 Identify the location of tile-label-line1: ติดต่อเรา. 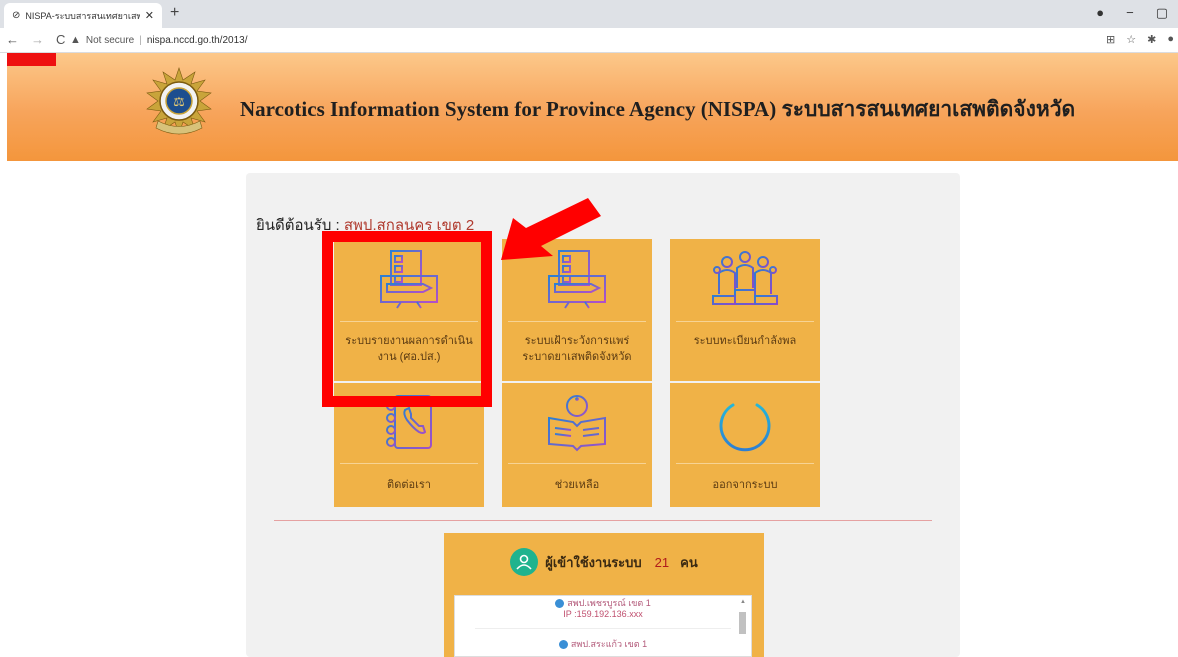
(409, 485).